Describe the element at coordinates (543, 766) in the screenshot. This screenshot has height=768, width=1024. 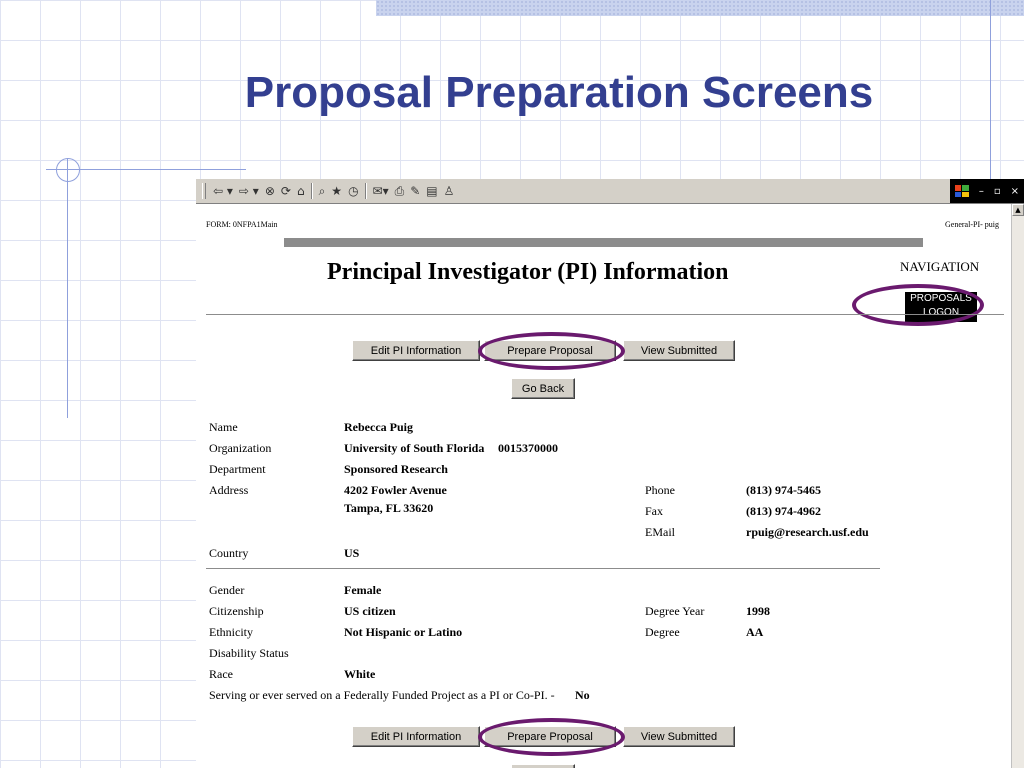
I see `go-back-button-partial` at that location.